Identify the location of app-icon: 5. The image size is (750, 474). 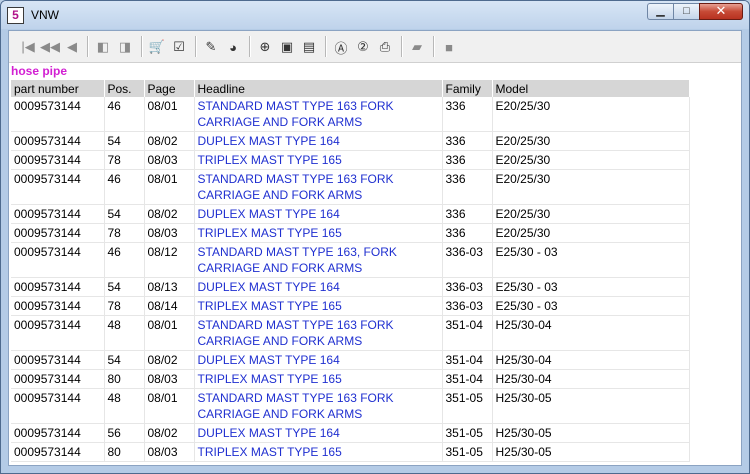
(15, 15).